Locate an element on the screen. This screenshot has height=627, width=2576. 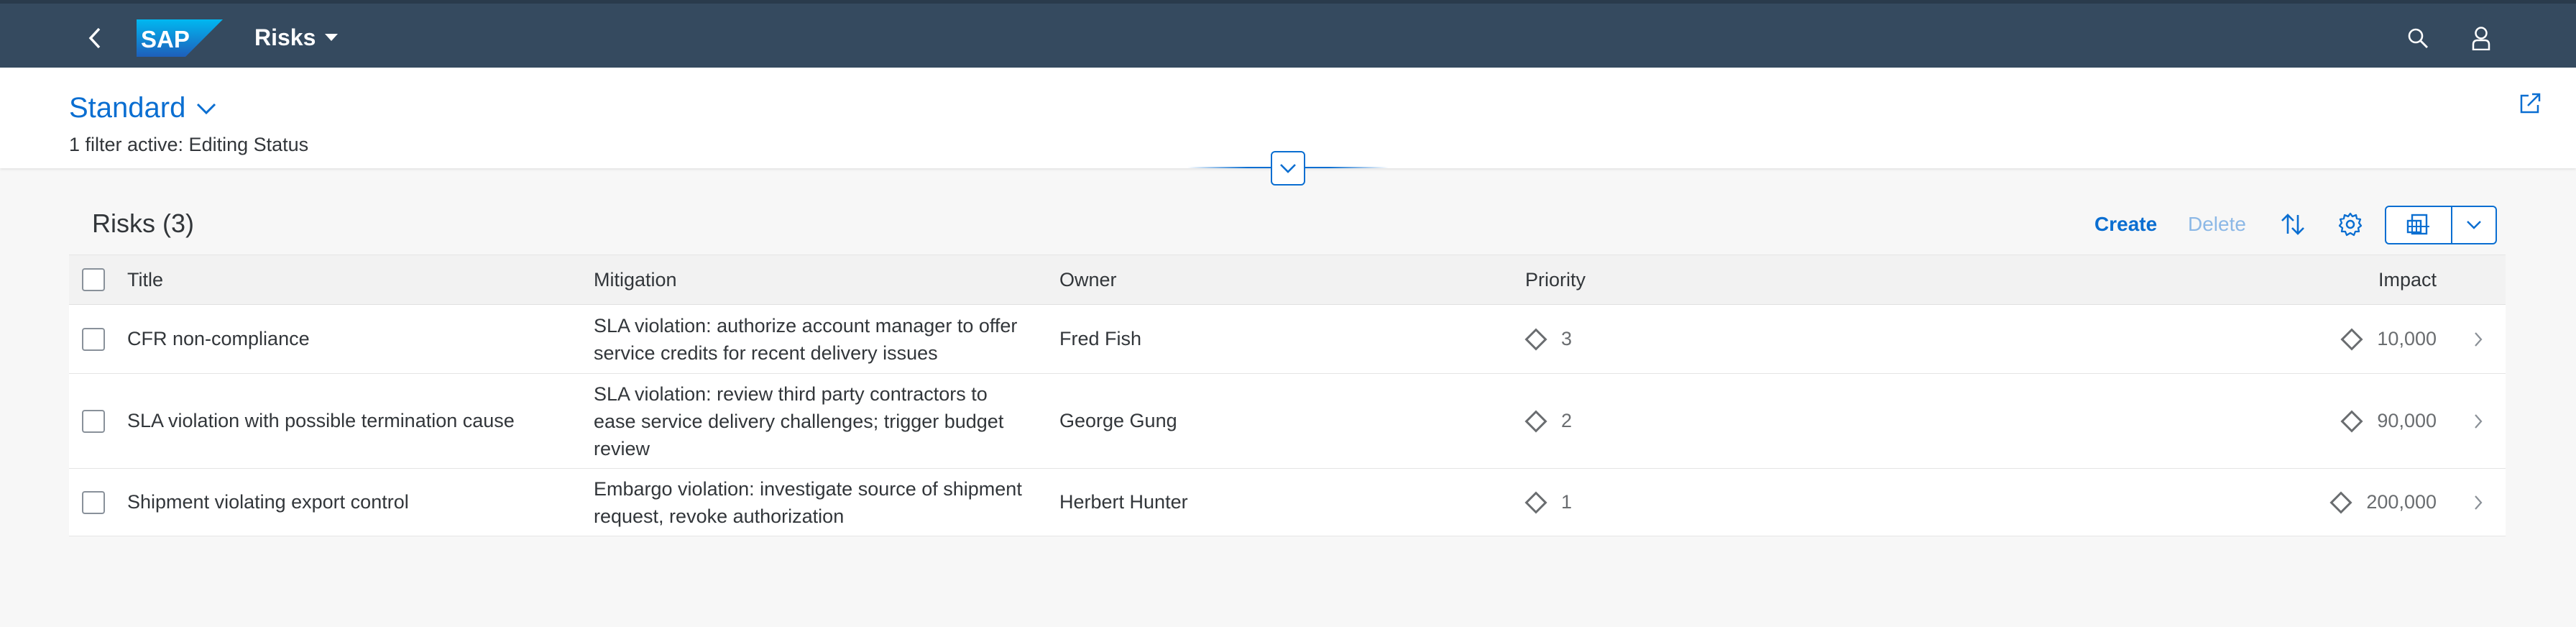
variant-selector: Standard is located at coordinates (143, 108).